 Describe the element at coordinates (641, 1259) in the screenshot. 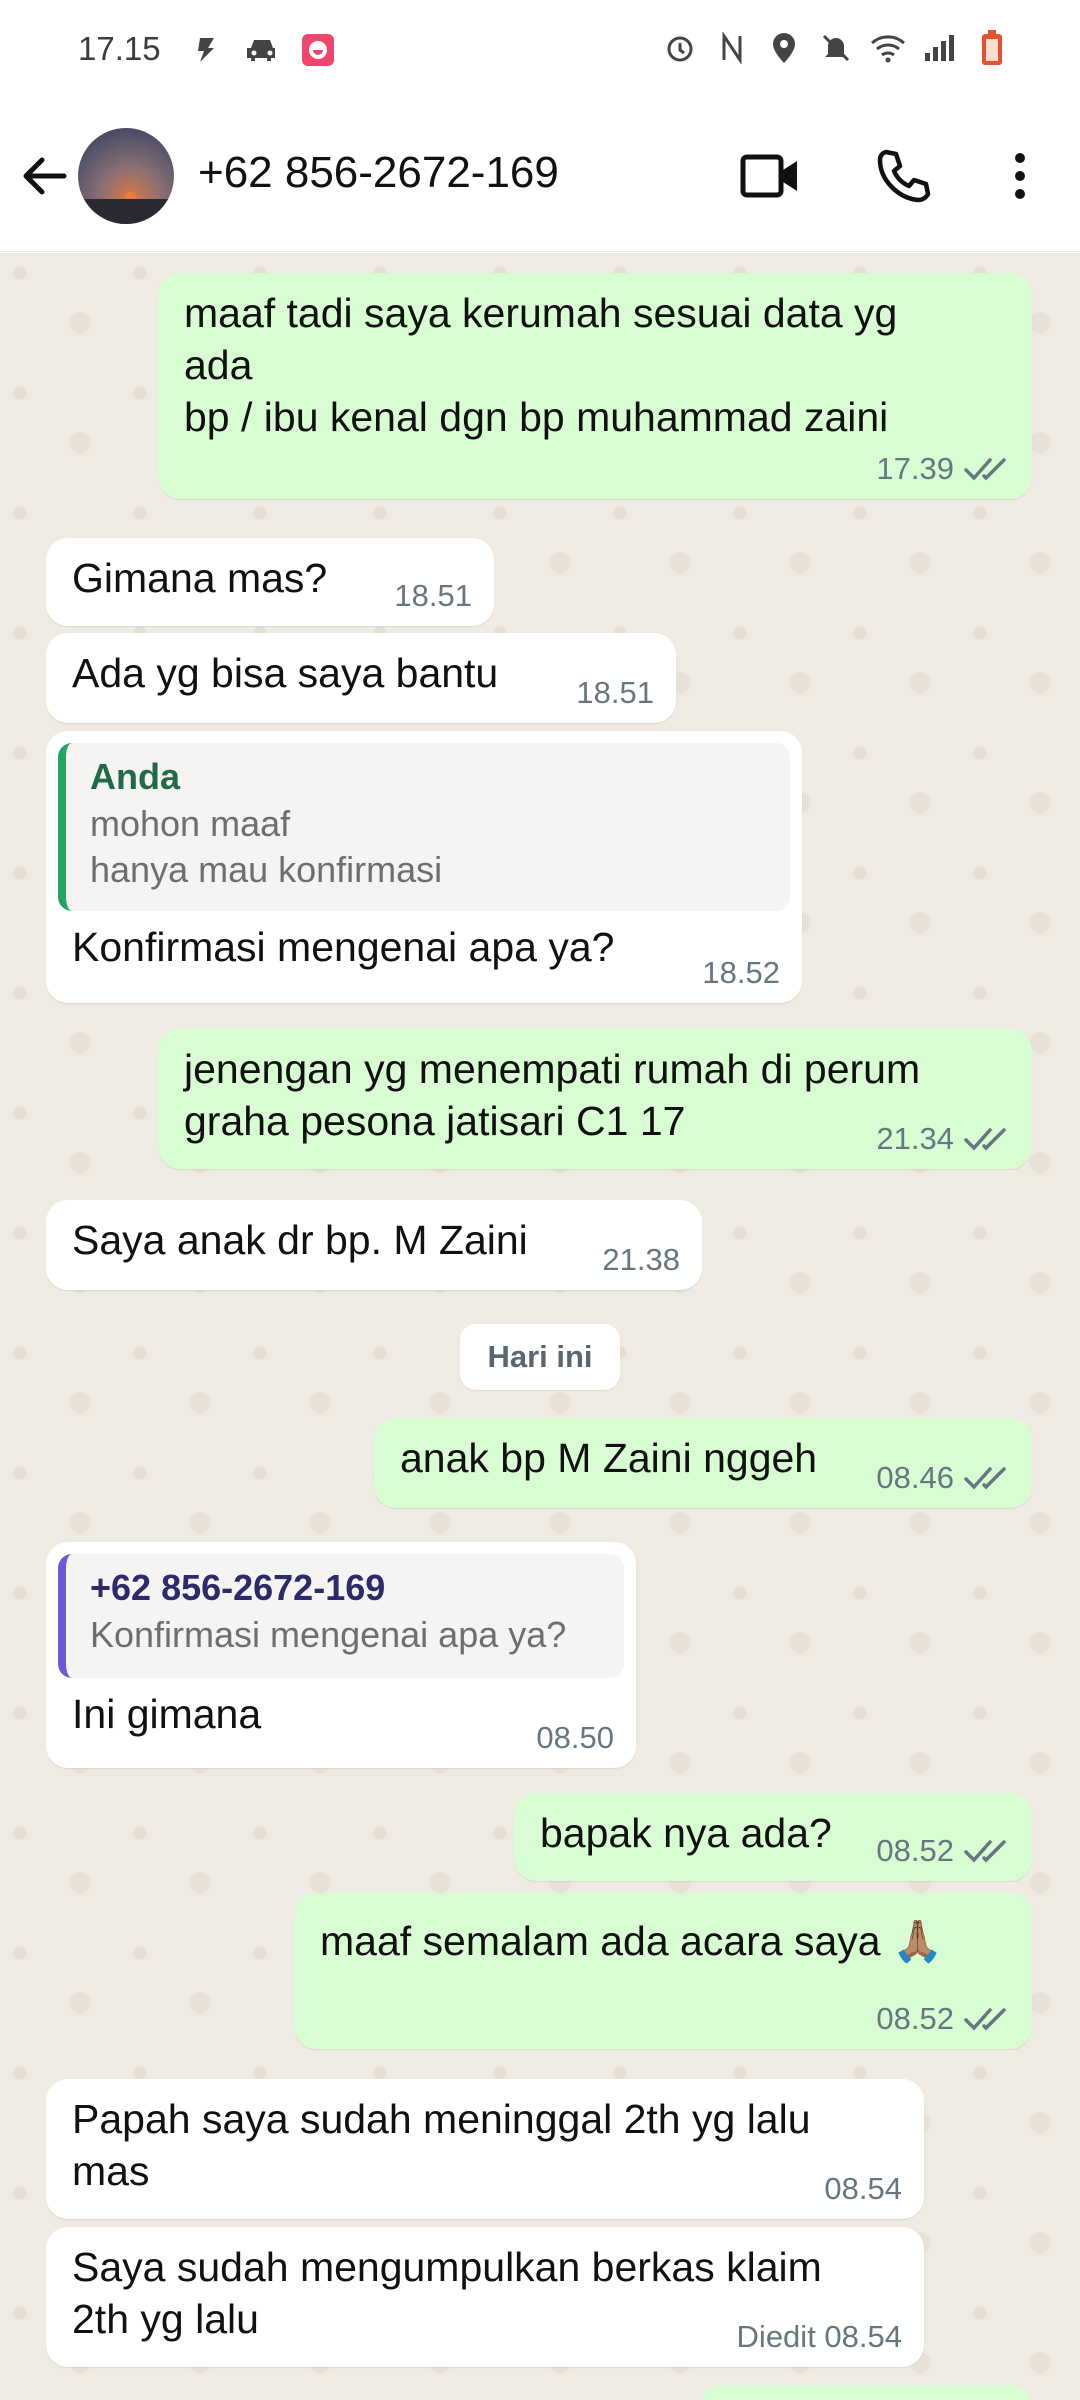

I see `message-time: 21.38` at that location.